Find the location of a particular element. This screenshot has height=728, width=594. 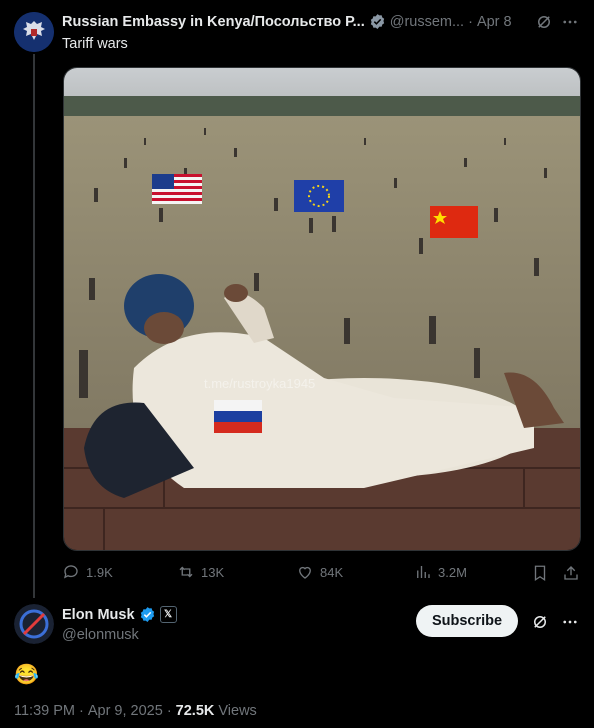

embassy-avatar is located at coordinates (34, 32).